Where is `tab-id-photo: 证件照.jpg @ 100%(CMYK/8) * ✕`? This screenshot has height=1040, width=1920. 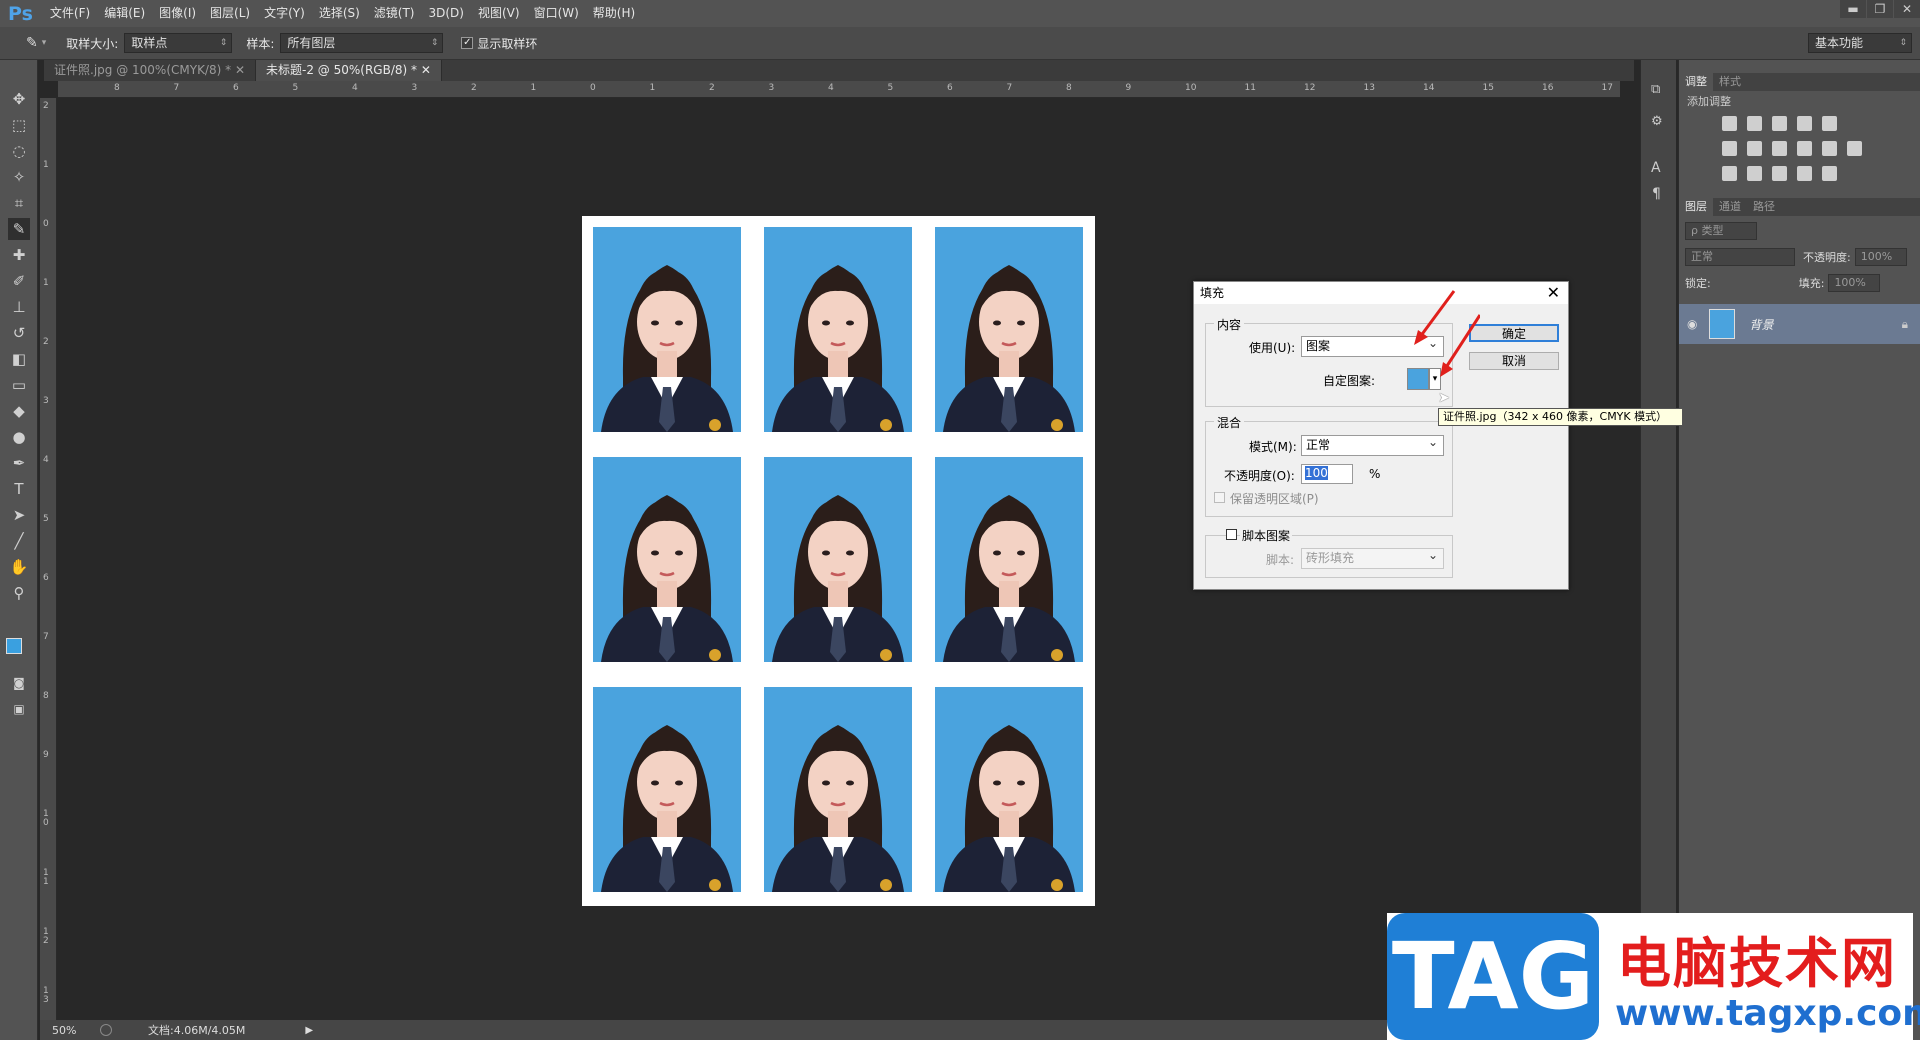
tab-id-photo: 证件照.jpg @ 100%(CMYK/8) * ✕ is located at coordinates (150, 70).